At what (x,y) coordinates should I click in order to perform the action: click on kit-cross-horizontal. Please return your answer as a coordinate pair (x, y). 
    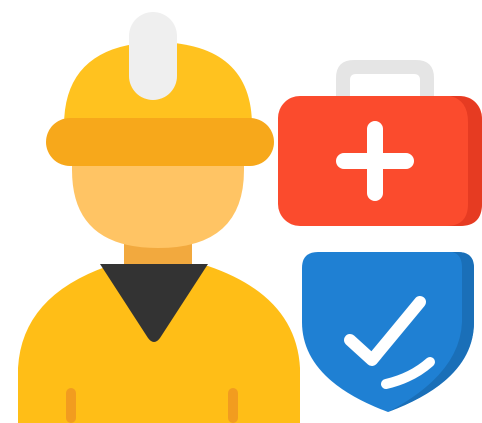
    Looking at the image, I should click on (375, 161).